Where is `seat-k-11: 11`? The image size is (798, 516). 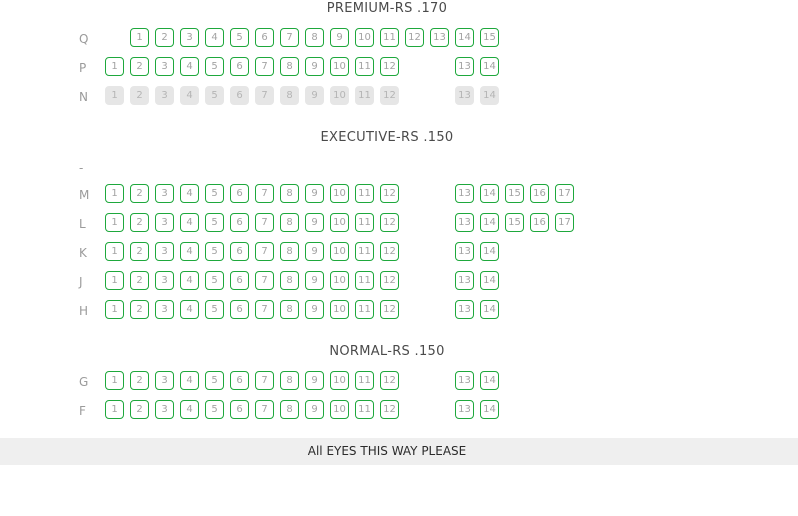
seat-k-11: 11 is located at coordinates (364, 251).